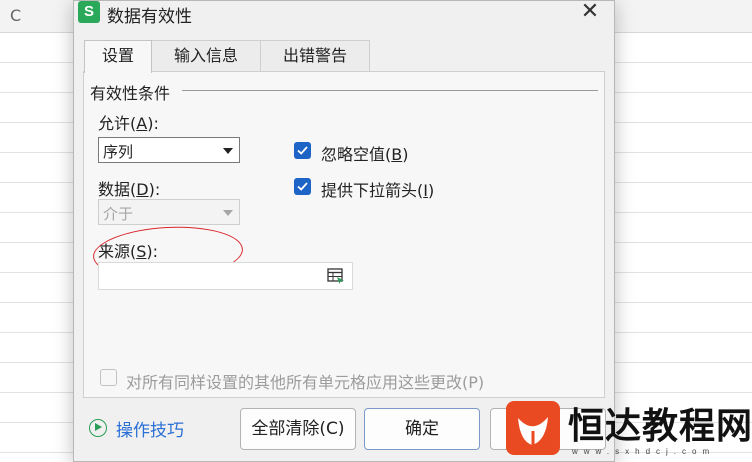  I want to click on ignore-blank-checkbox, so click(302, 150).